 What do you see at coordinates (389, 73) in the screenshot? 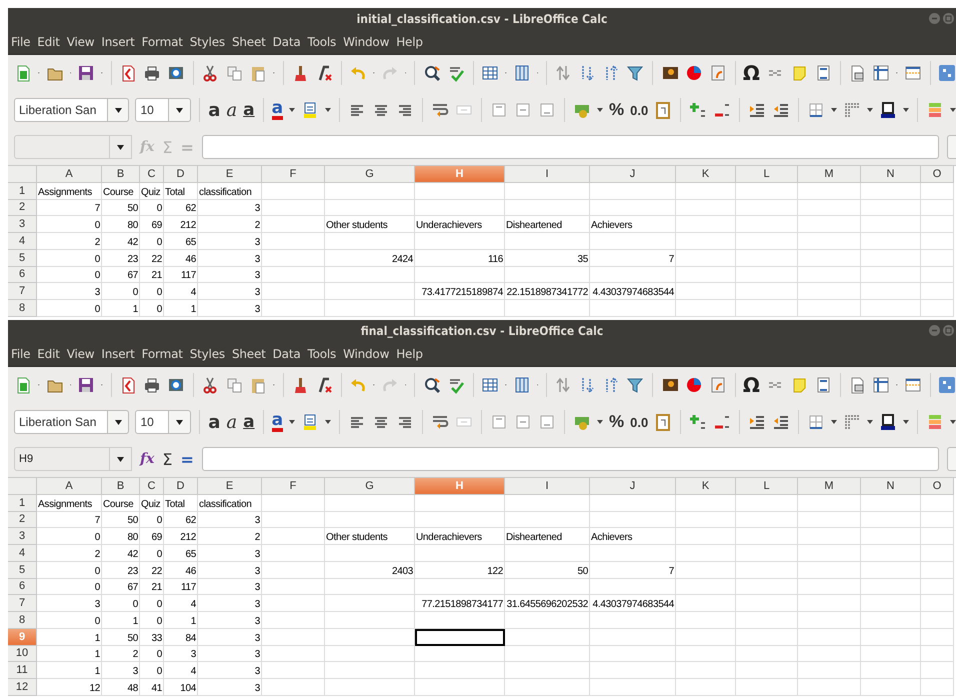
I see `redo-icon` at bounding box center [389, 73].